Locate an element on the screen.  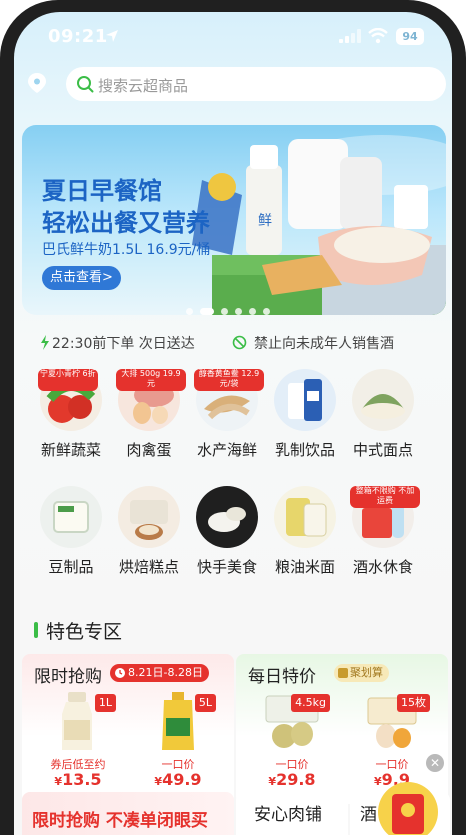
product-size-badge: 1L is located at coordinates (105, 703).